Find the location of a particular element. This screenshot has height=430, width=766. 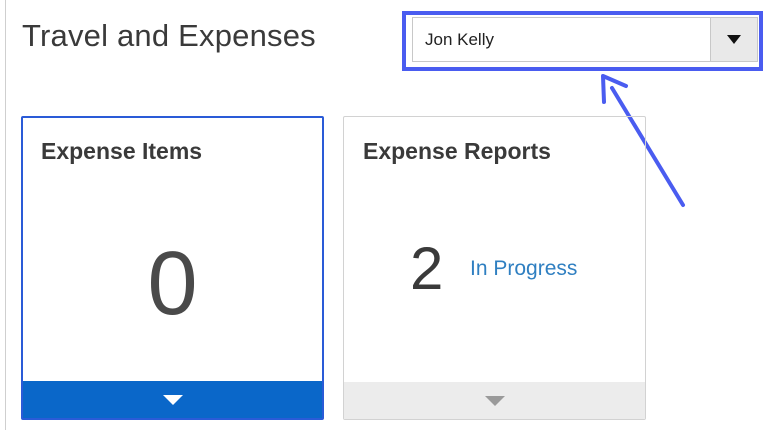

expense-reports-expand-button is located at coordinates (494, 400).